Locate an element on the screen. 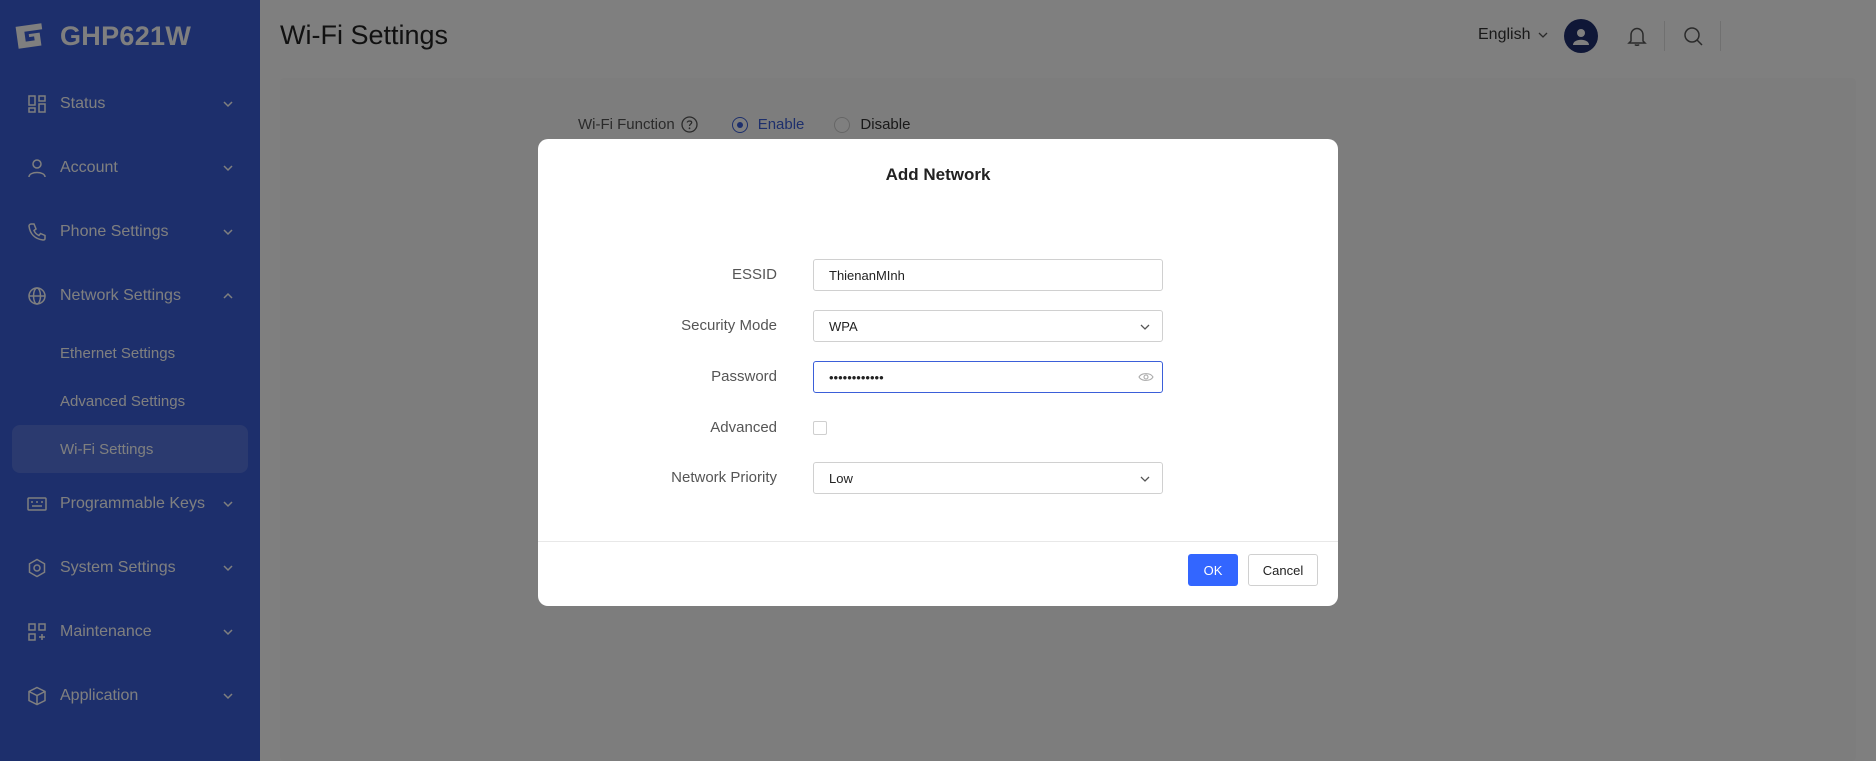  network-priority-value: Low is located at coordinates (841, 478).